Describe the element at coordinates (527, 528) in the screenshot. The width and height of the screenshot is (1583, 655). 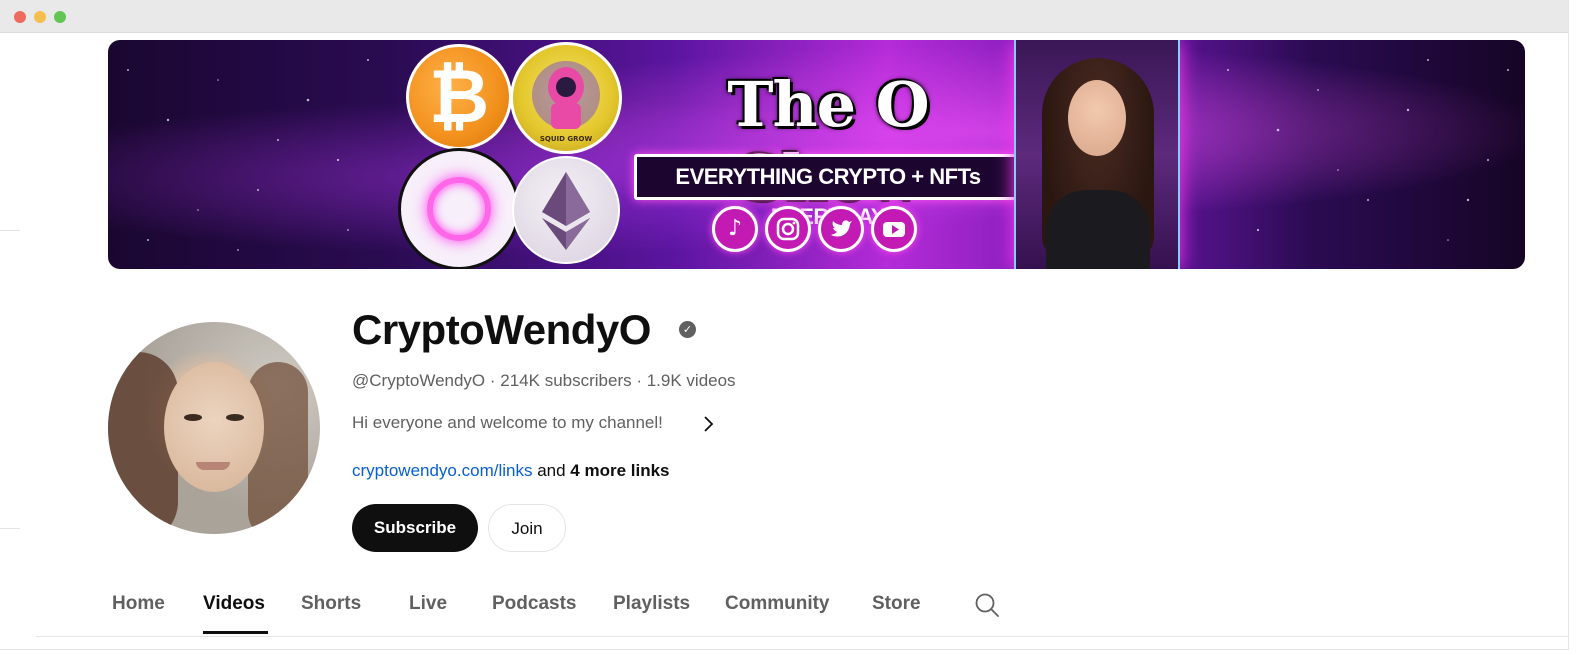
I see `join-button: Join` at that location.